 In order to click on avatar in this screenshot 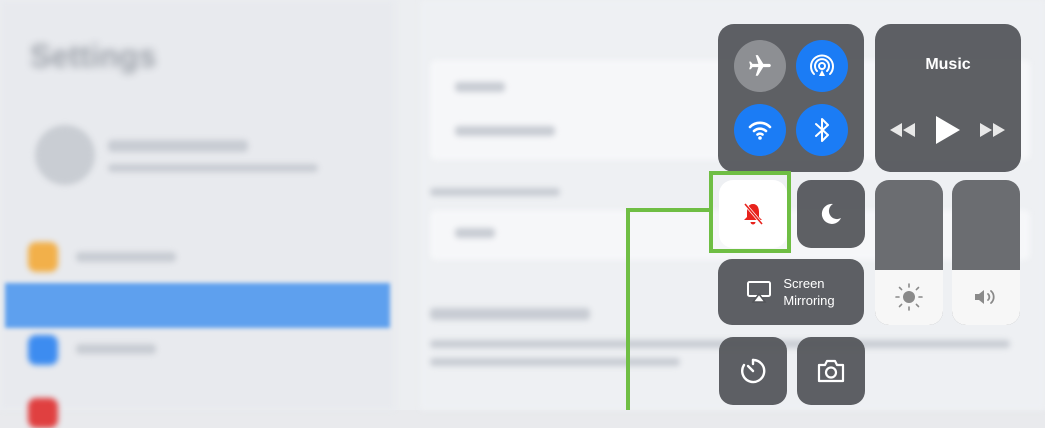, I will do `click(65, 155)`.